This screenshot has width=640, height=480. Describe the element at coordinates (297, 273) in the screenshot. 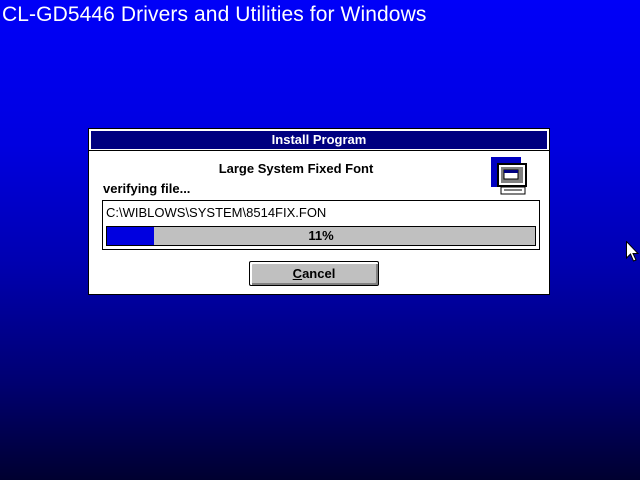

I see `cancel-mnemonic: C` at that location.